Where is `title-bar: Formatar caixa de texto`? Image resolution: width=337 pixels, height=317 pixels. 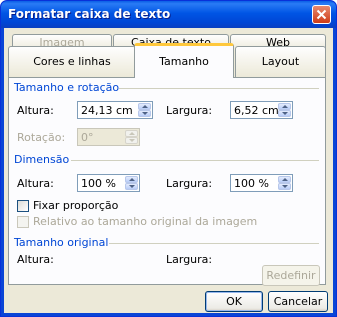
title-bar: Formatar caixa de texto is located at coordinates (168, 14).